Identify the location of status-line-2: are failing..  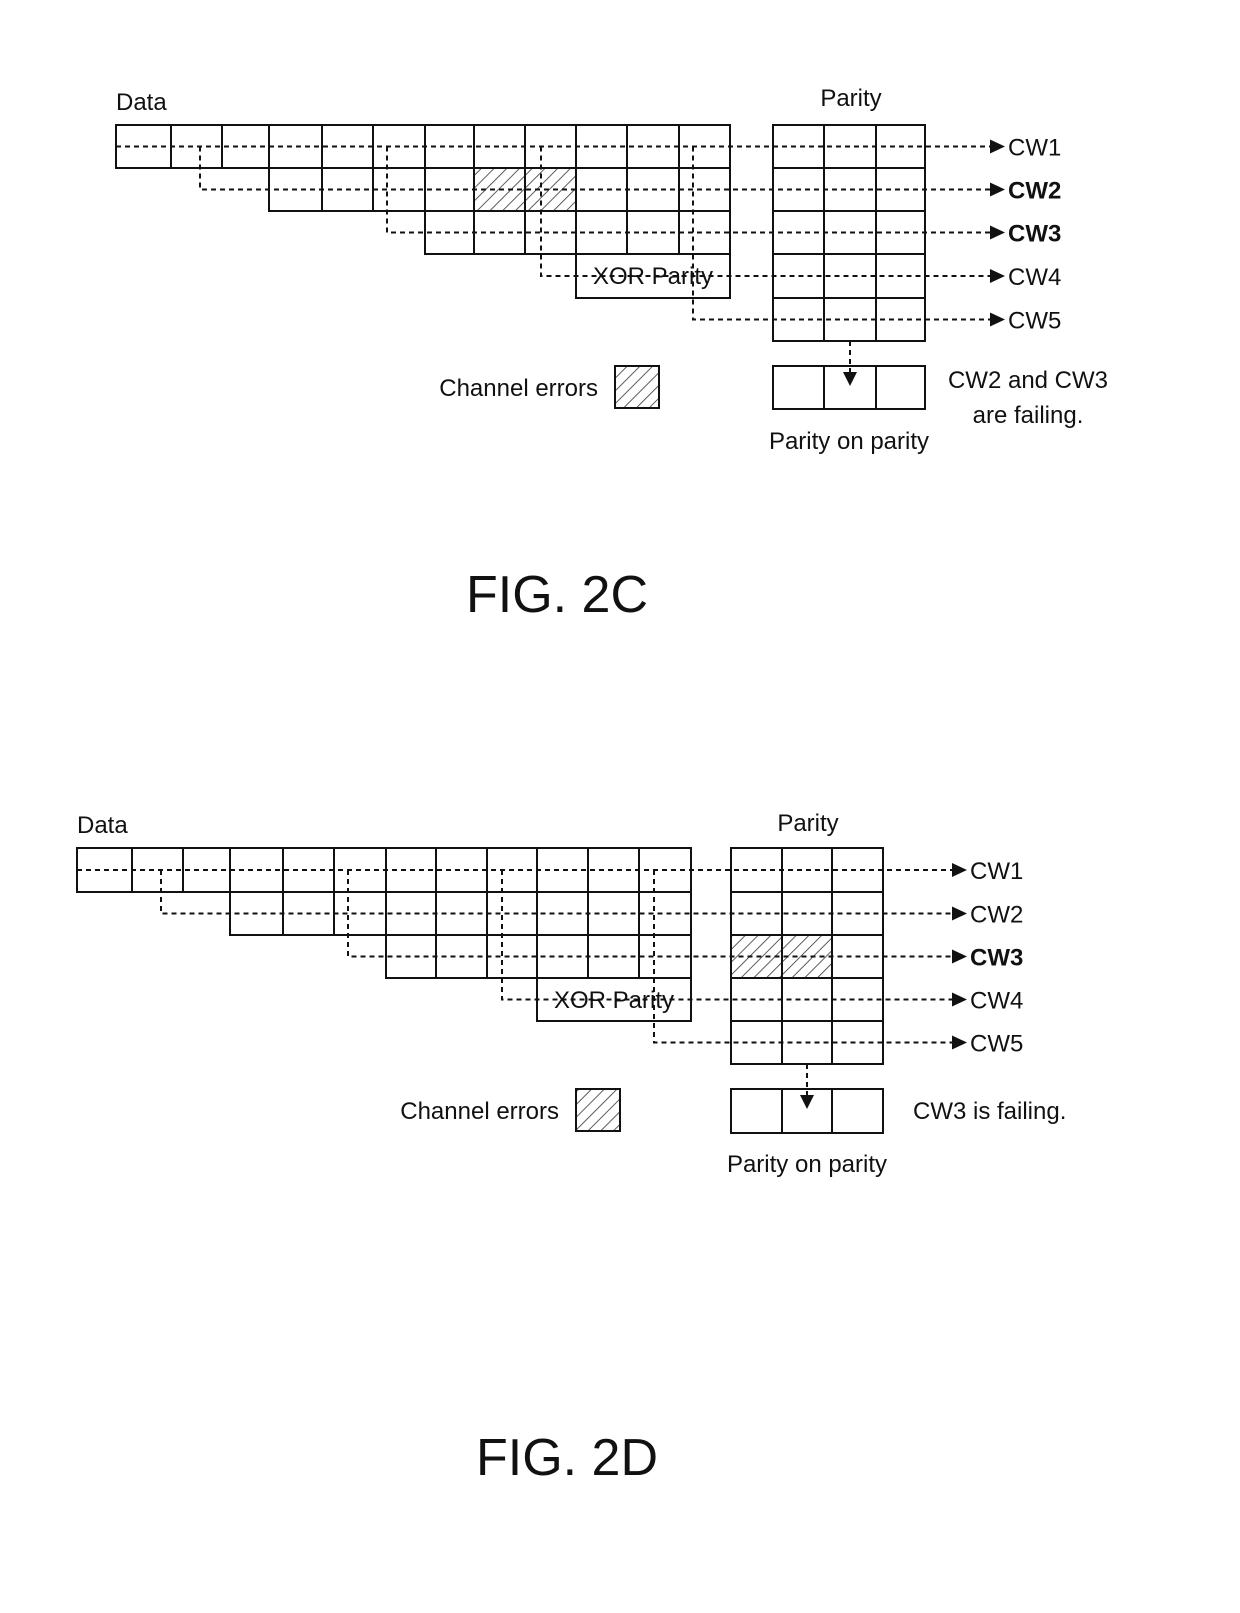
(1028, 415).